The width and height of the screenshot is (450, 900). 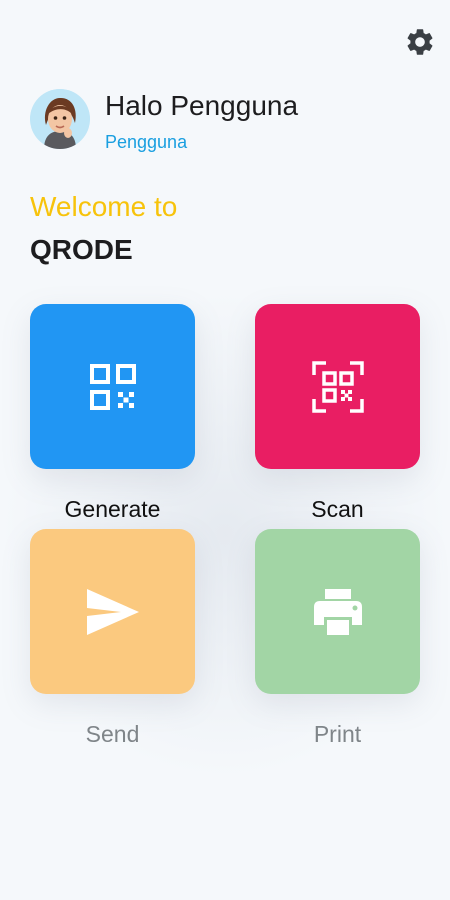 I want to click on scan-label: Scan, so click(x=337, y=509).